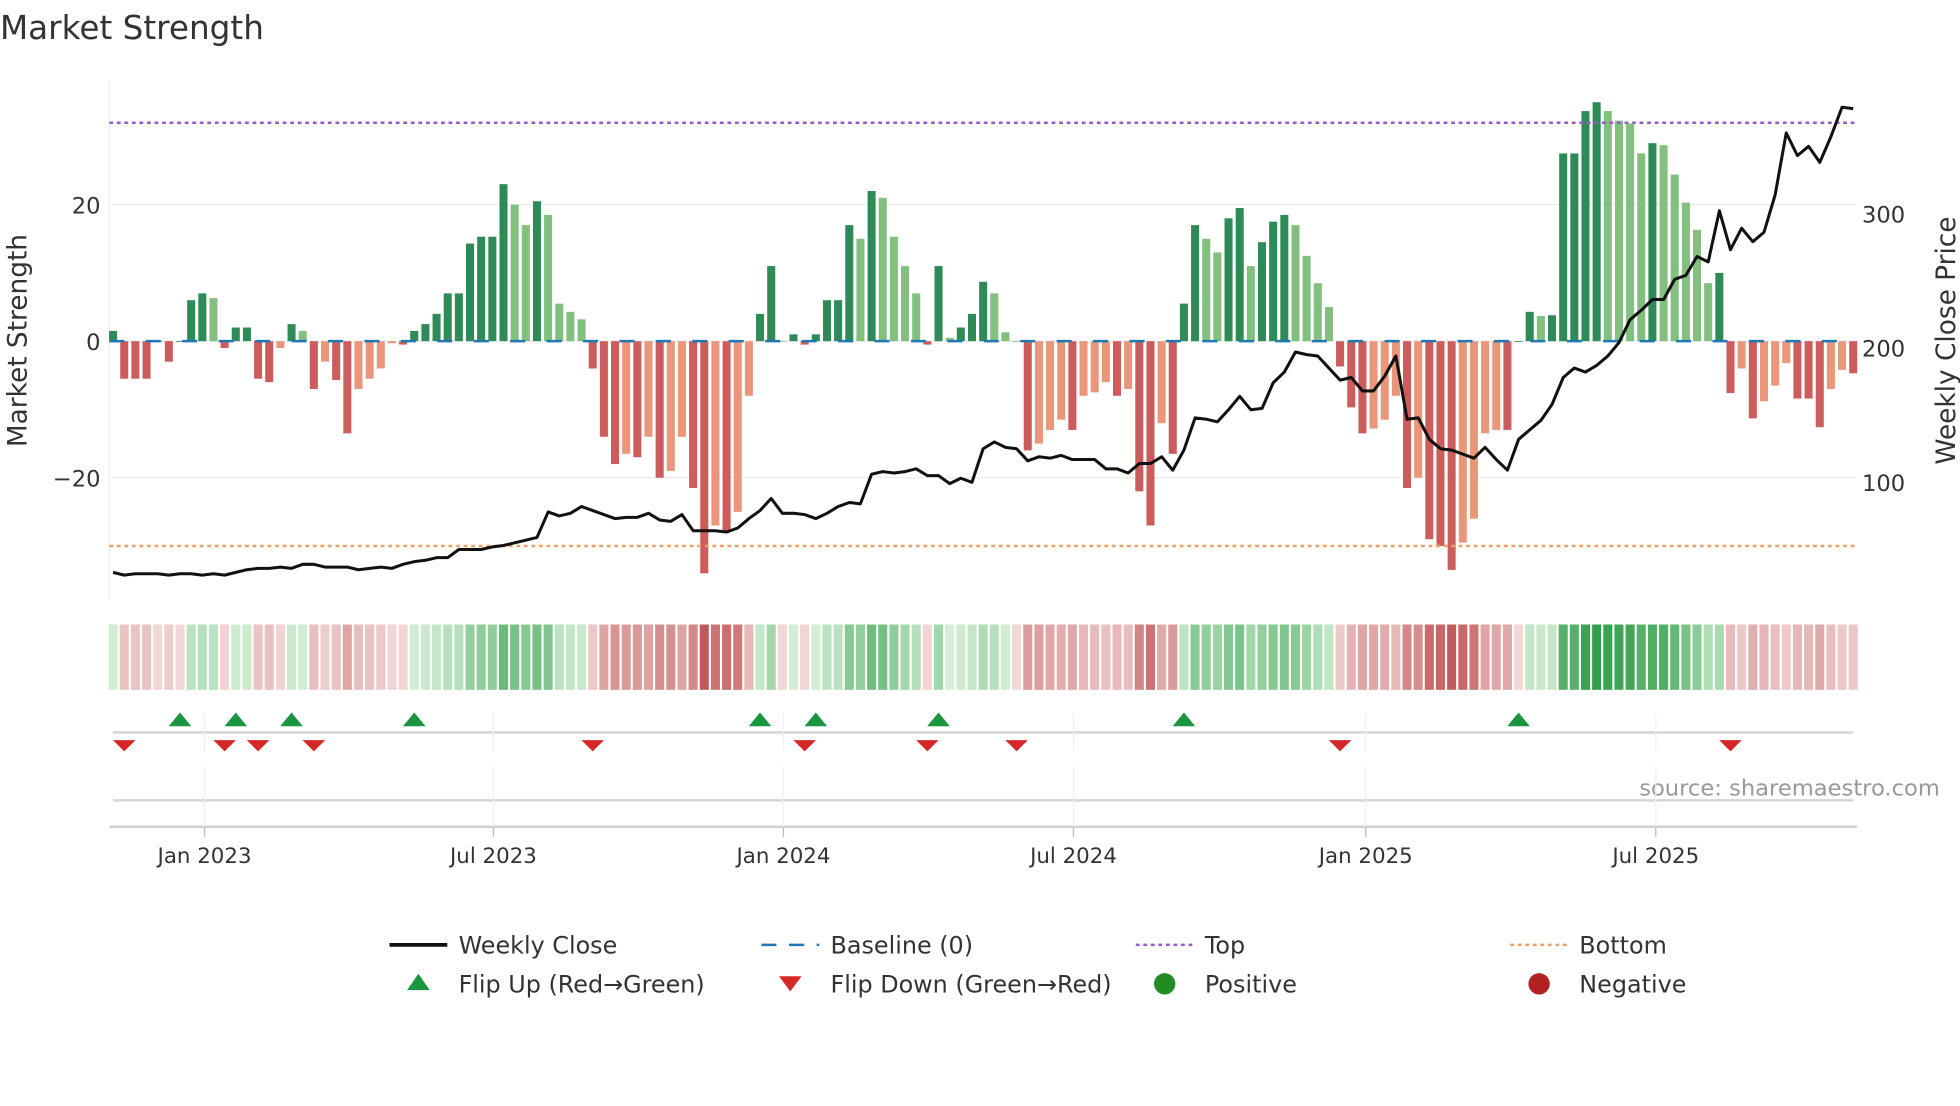 The height and width of the screenshot is (1106, 1960). Describe the element at coordinates (204, 856) in the screenshot. I see `x-tick-label: Jan 2023` at that location.